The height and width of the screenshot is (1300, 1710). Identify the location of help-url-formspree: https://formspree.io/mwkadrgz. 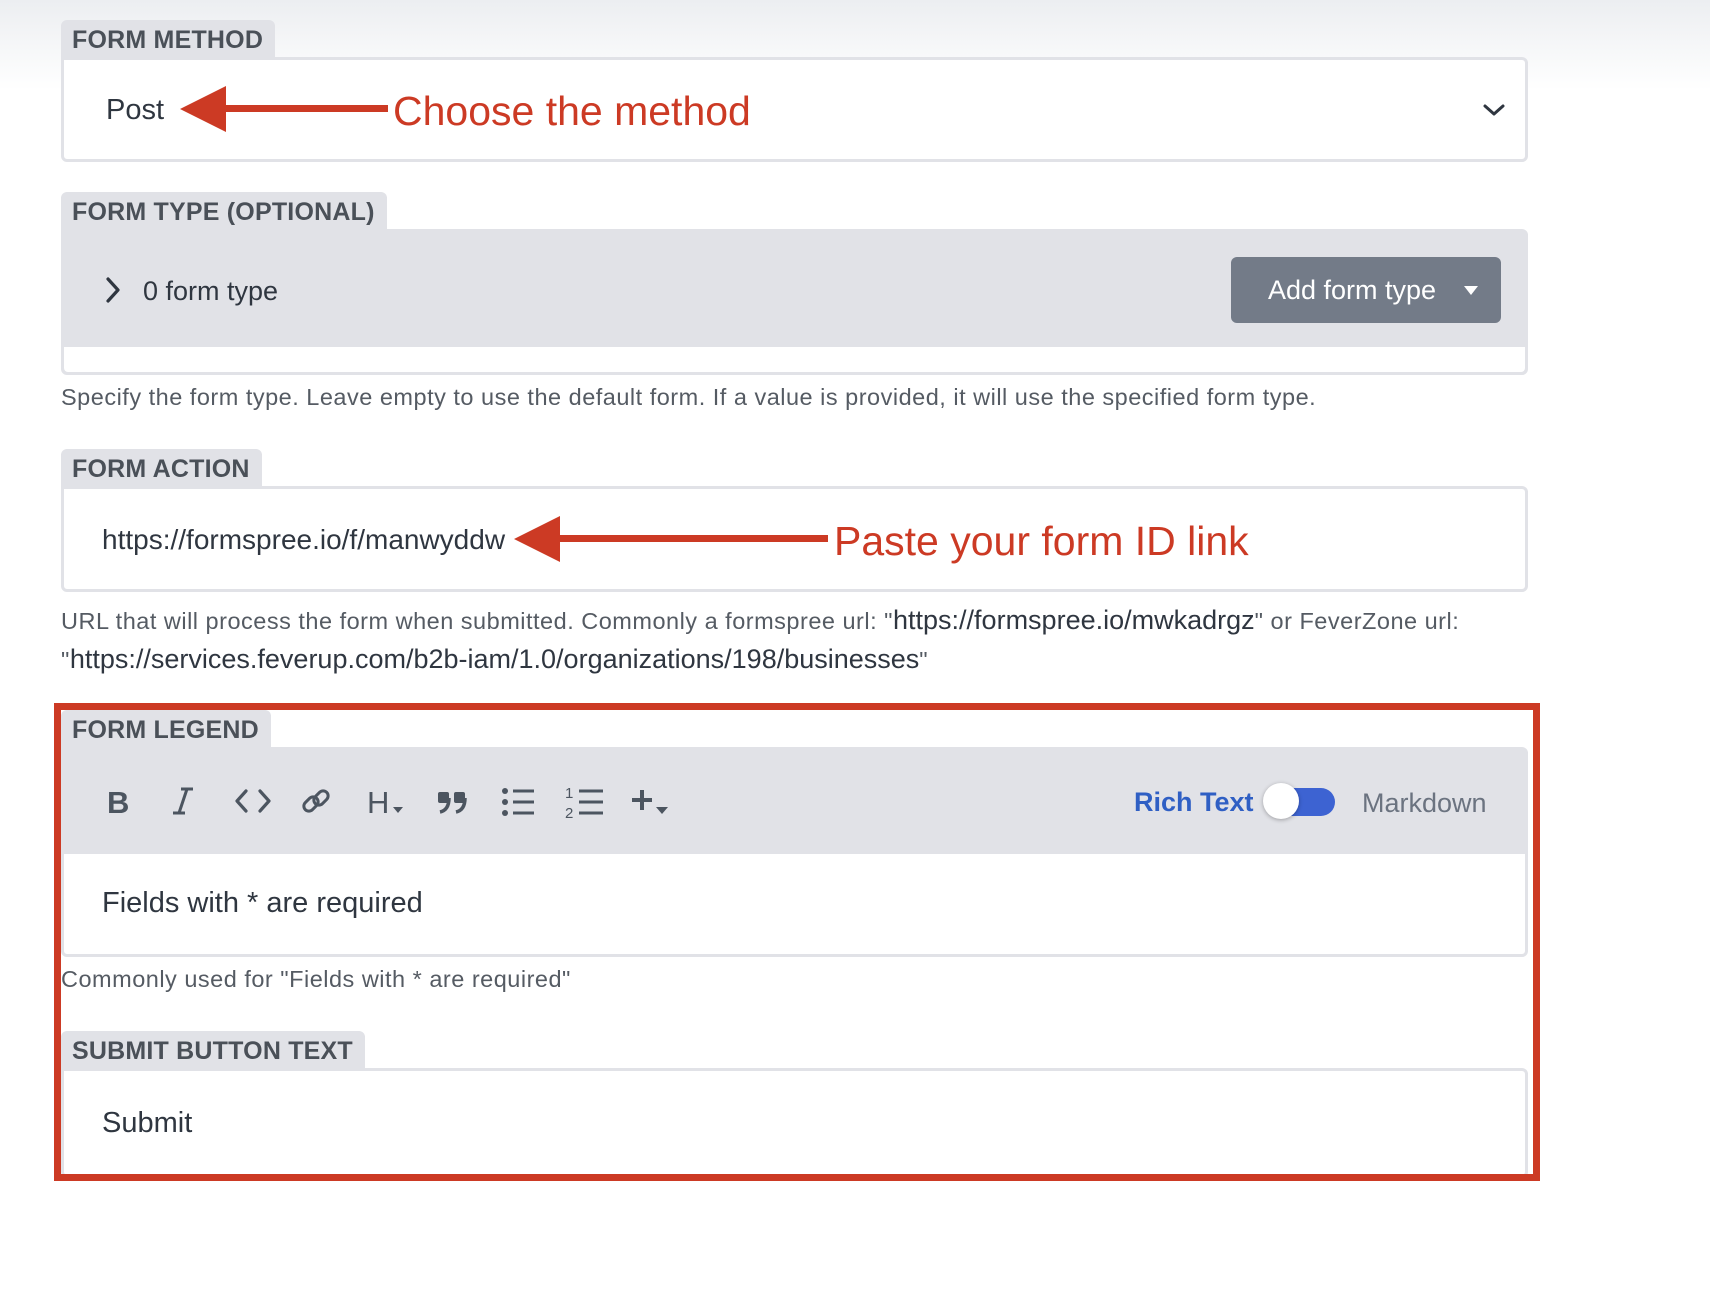
(1074, 620).